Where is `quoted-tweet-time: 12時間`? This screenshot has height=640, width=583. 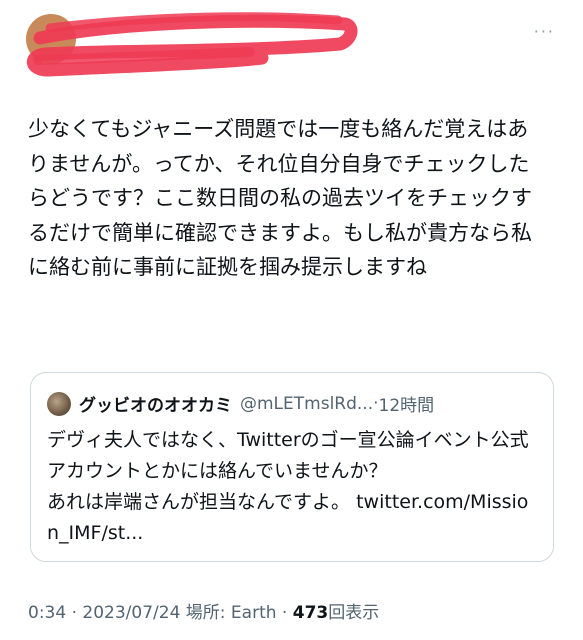
quoted-tweet-time: 12時間 is located at coordinates (406, 406).